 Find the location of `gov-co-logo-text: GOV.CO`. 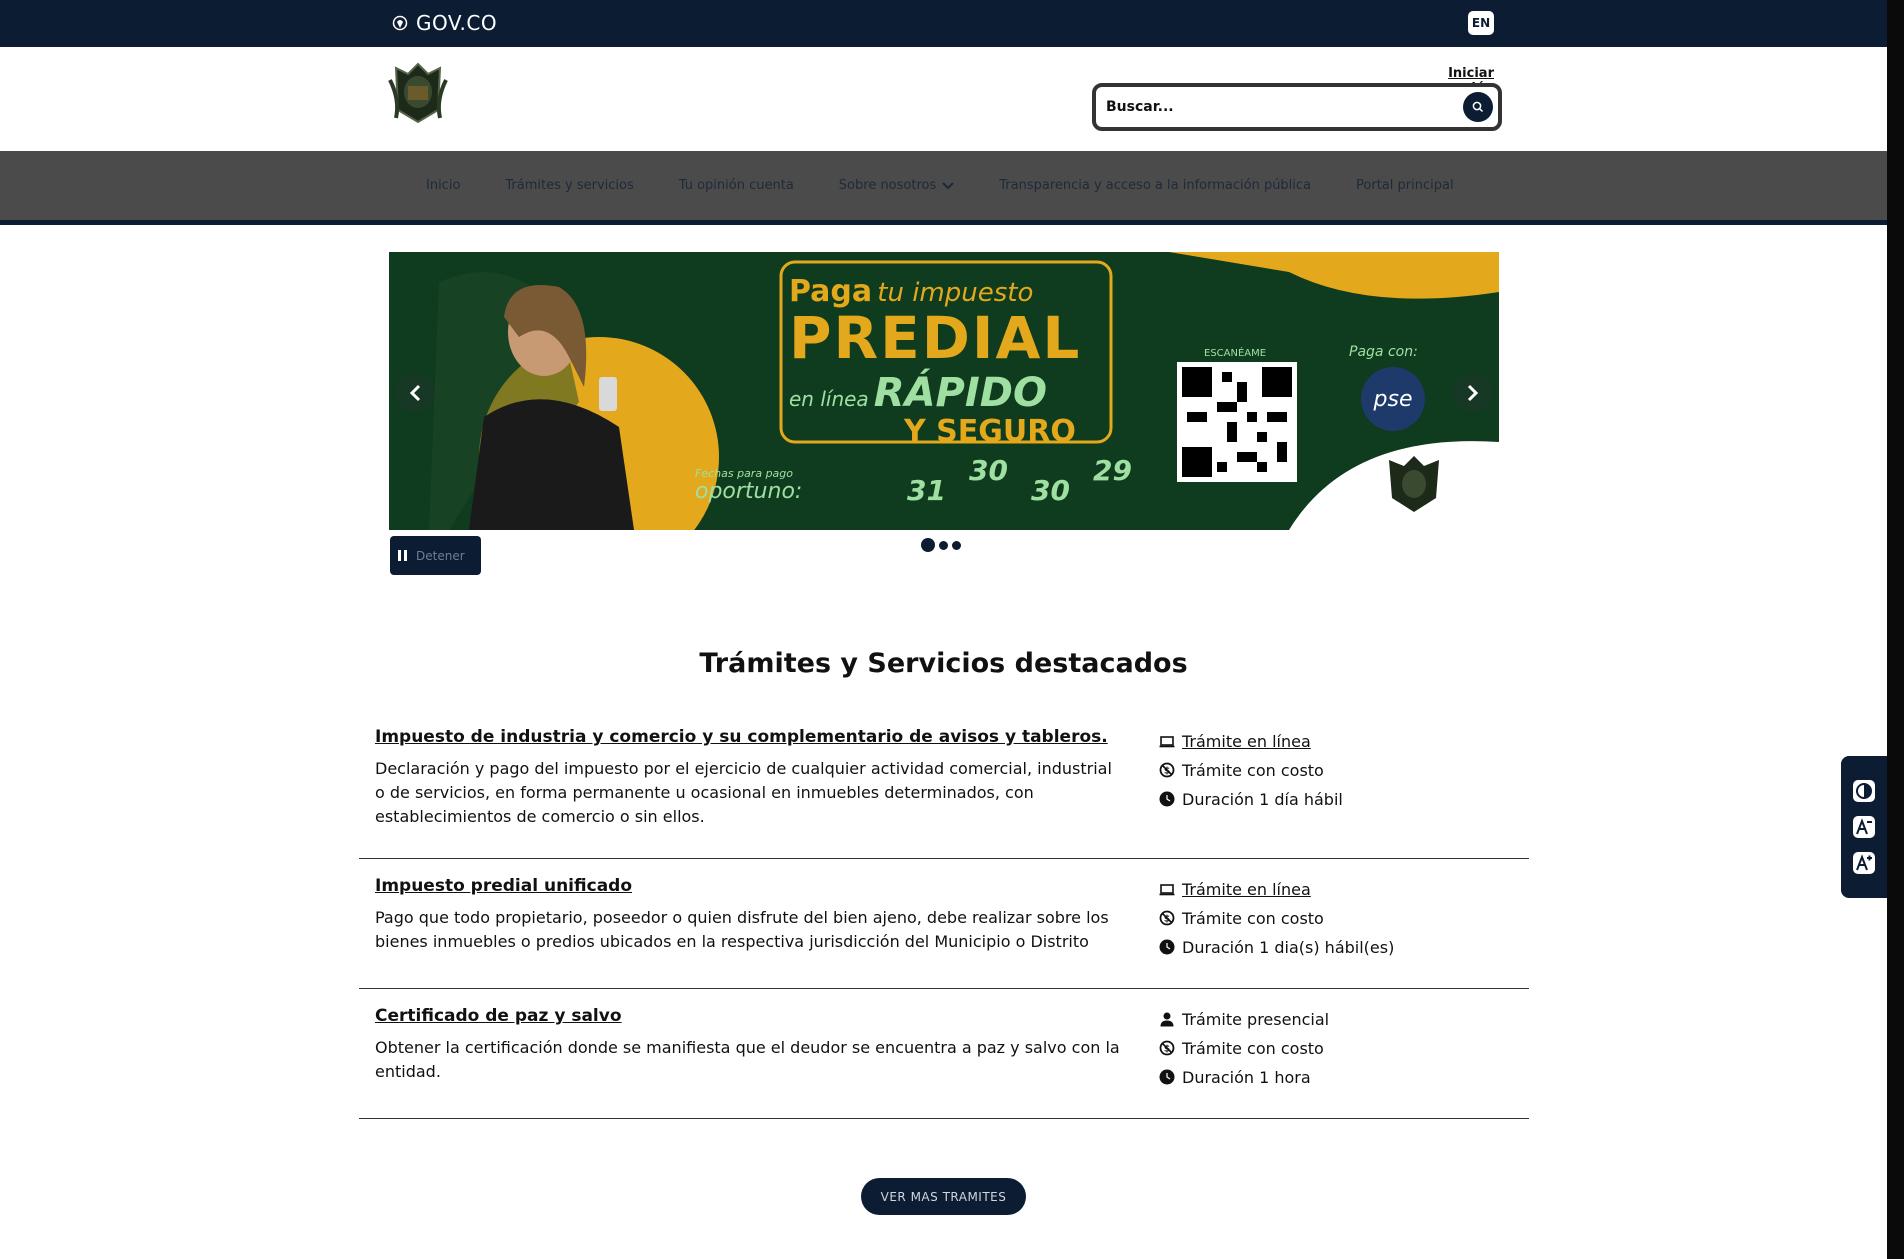

gov-co-logo-text: GOV.CO is located at coordinates (457, 23).